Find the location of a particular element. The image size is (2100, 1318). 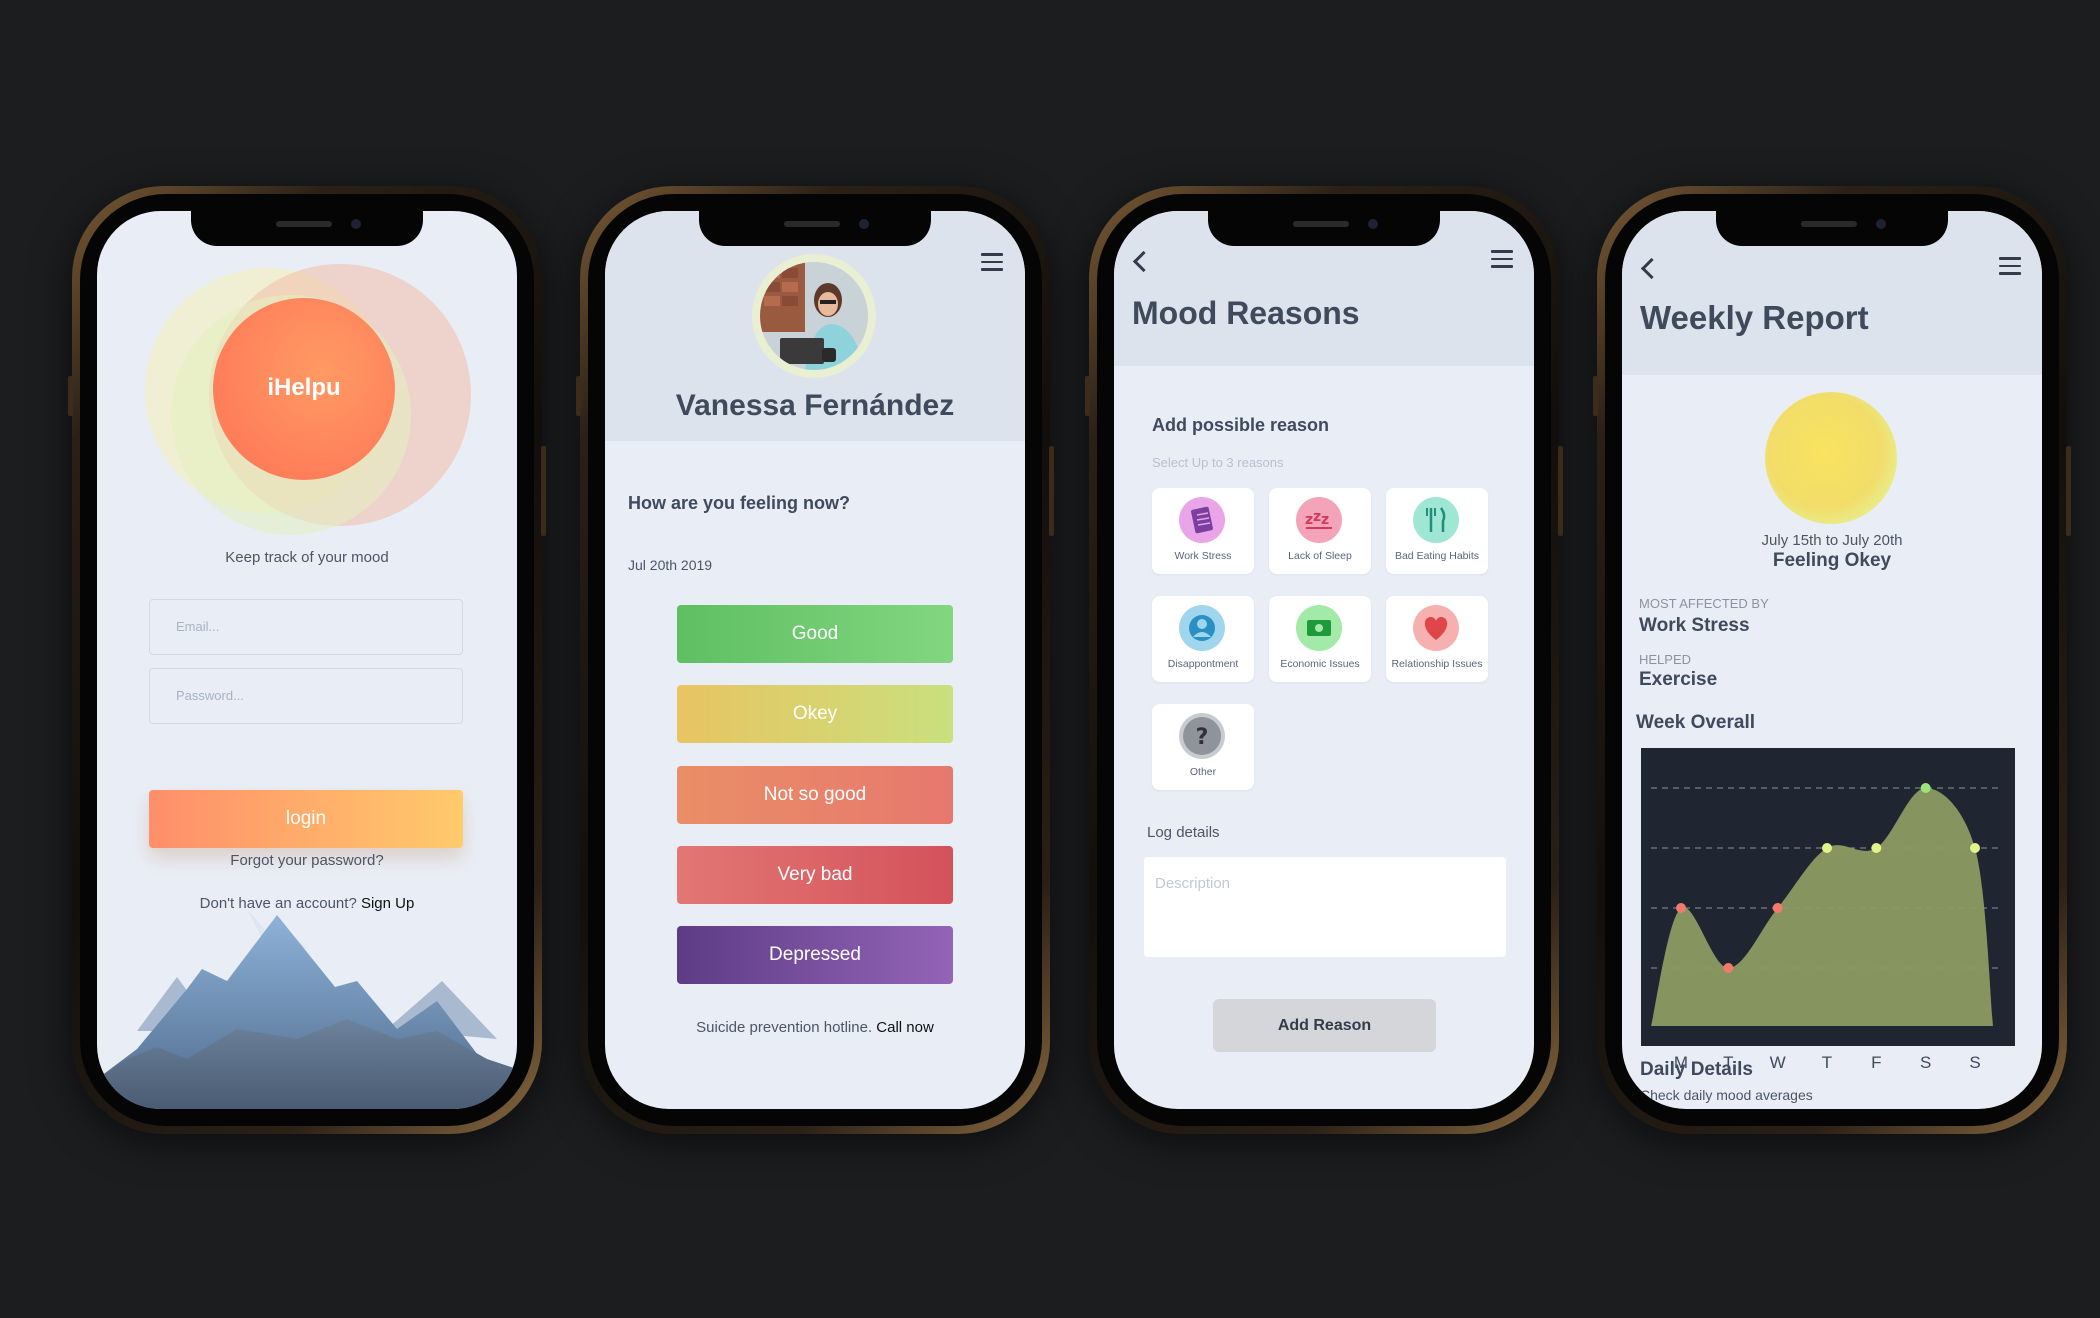

call-now-link: Call now is located at coordinates (905, 1027).